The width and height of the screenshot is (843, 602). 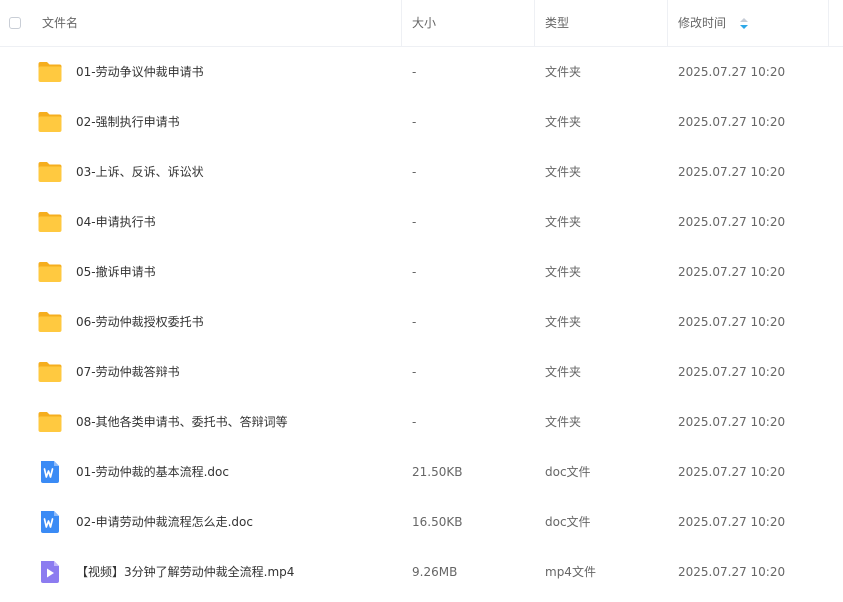 I want to click on table-row: 02-强制执行申请书 - 文件夹 2025.07.27 10:20, so click(x=421, y=122).